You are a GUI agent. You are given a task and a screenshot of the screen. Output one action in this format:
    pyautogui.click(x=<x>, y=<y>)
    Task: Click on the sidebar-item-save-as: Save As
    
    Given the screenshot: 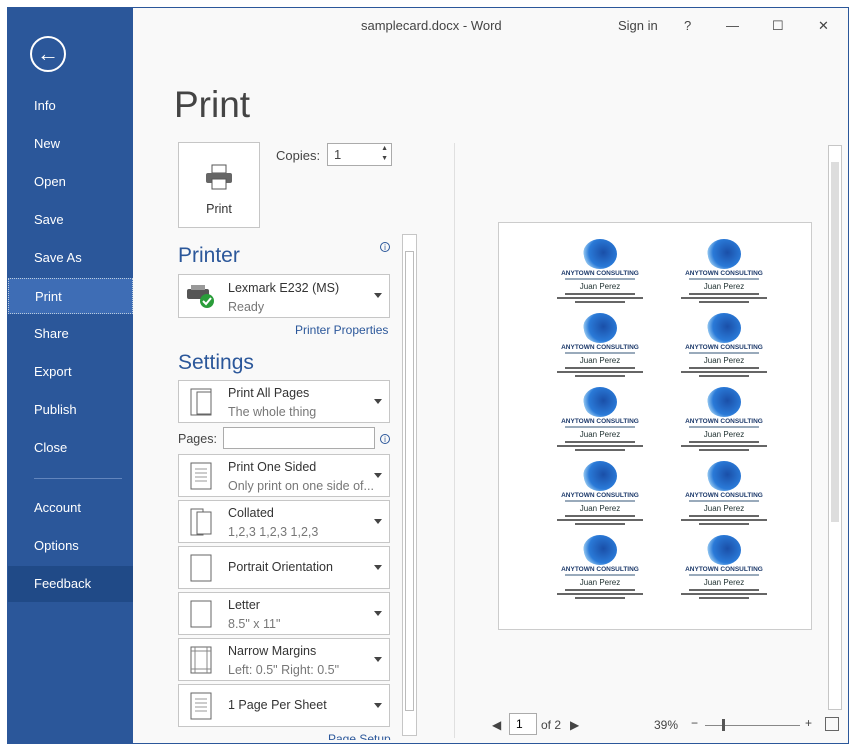 What is the action you would take?
    pyautogui.click(x=70, y=258)
    